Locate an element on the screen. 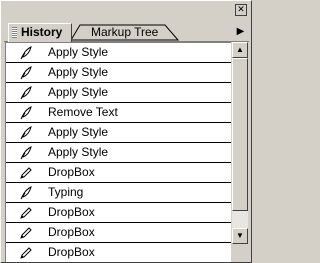 The width and height of the screenshot is (320, 263). scroll-up-button: ▲ is located at coordinates (240, 50).